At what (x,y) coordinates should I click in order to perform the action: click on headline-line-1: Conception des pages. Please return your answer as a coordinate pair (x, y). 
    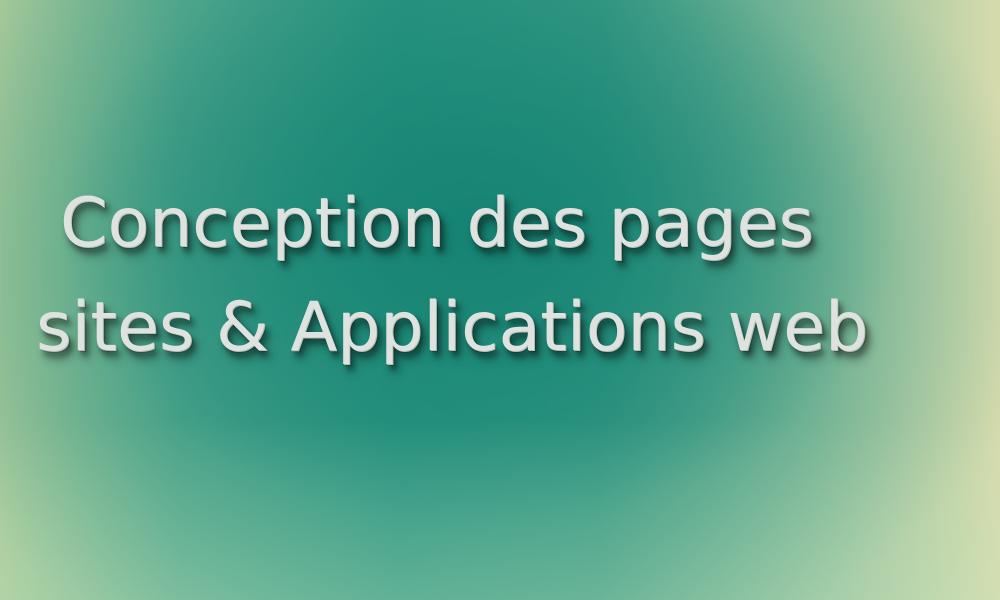
    Looking at the image, I should click on (437, 223).